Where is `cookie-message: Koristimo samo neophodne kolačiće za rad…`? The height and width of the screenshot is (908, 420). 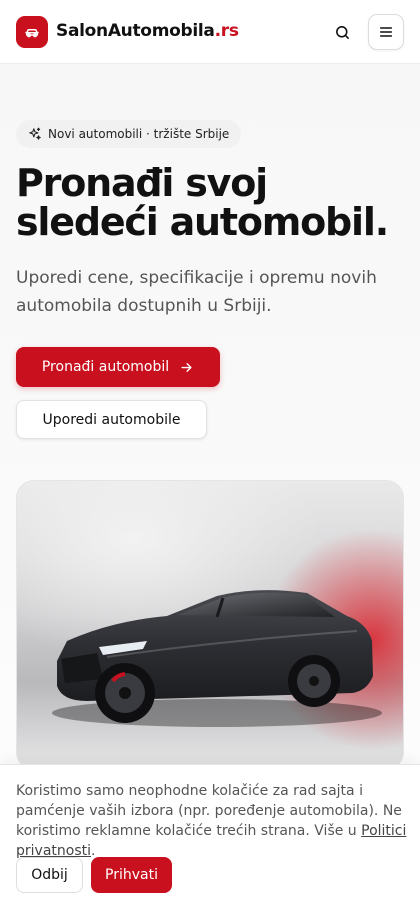 cookie-message: Koristimo samo neophodne kolačiće za rad… is located at coordinates (209, 811).